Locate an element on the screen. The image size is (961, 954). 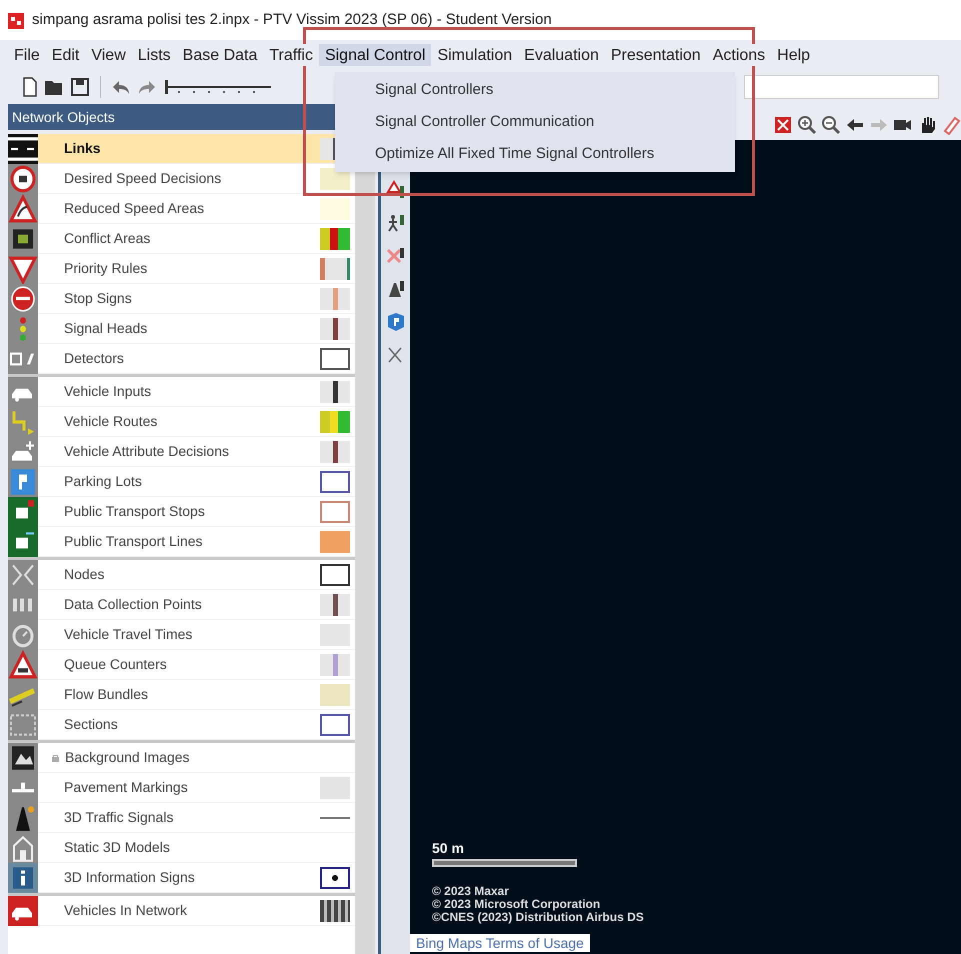
object-label: Data Collection Points is located at coordinates (133, 604).